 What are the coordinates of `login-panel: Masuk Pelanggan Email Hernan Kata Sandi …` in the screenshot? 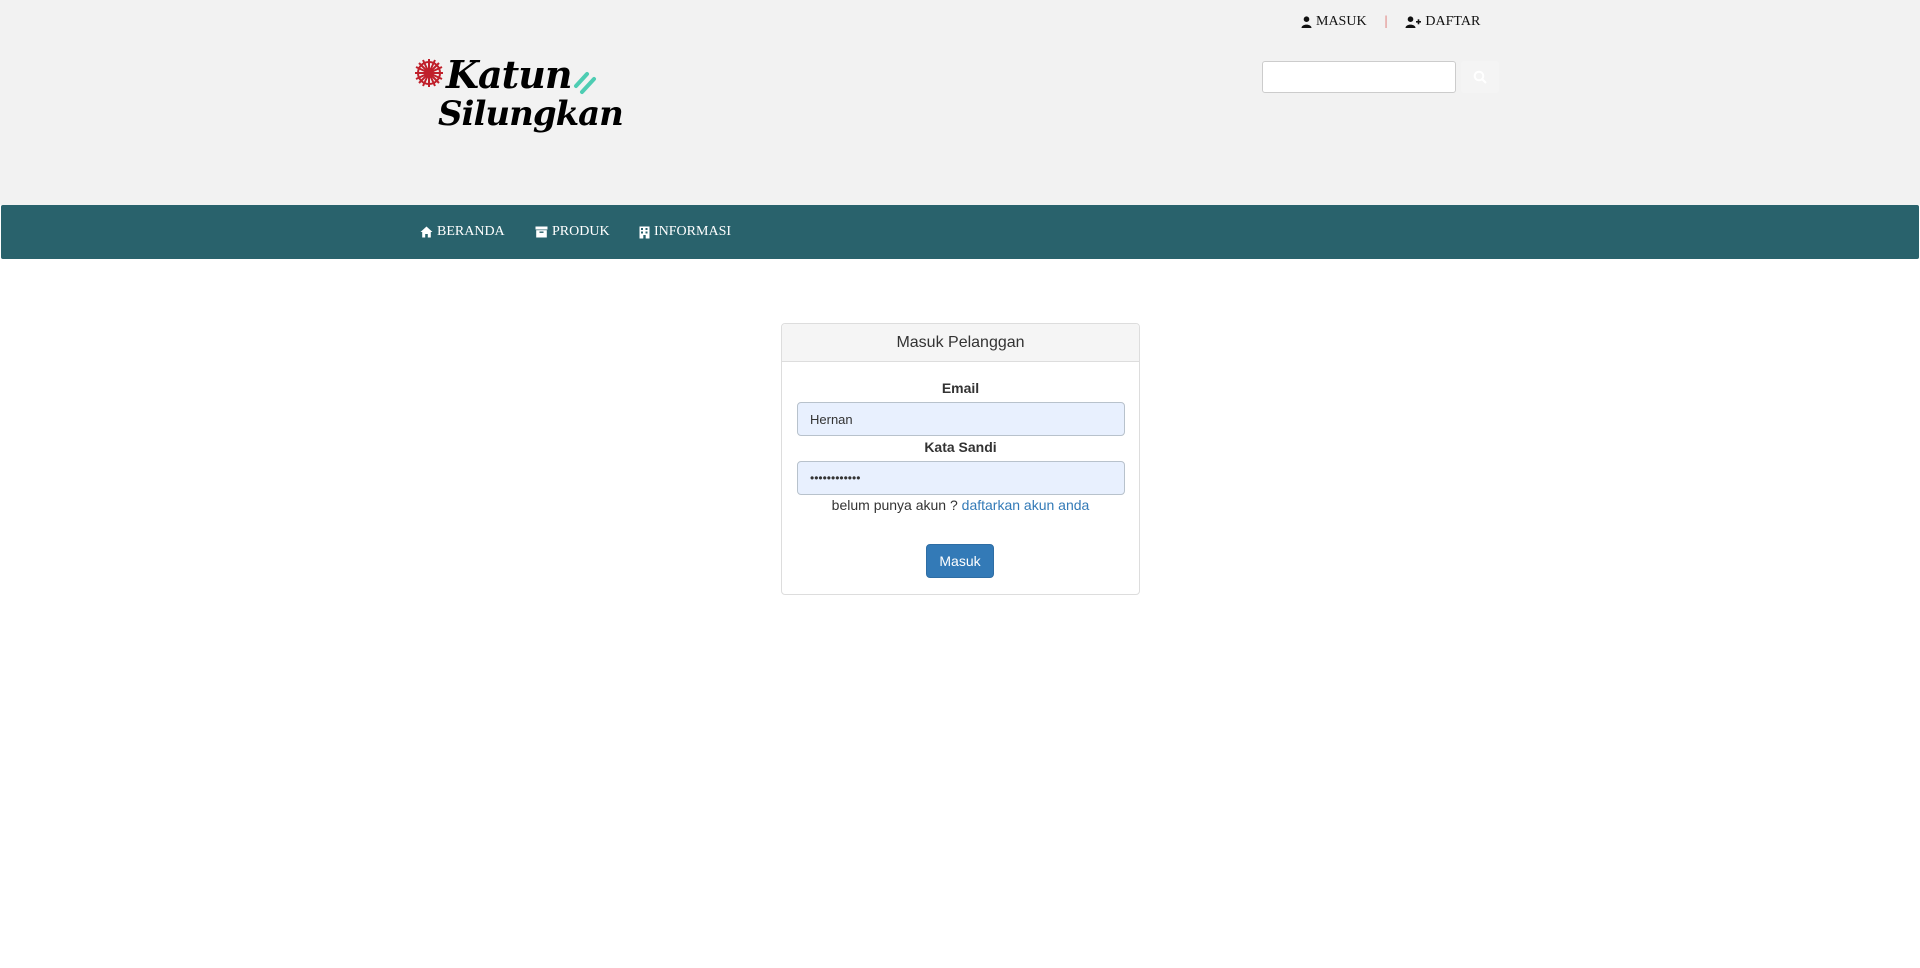 It's located at (960, 459).